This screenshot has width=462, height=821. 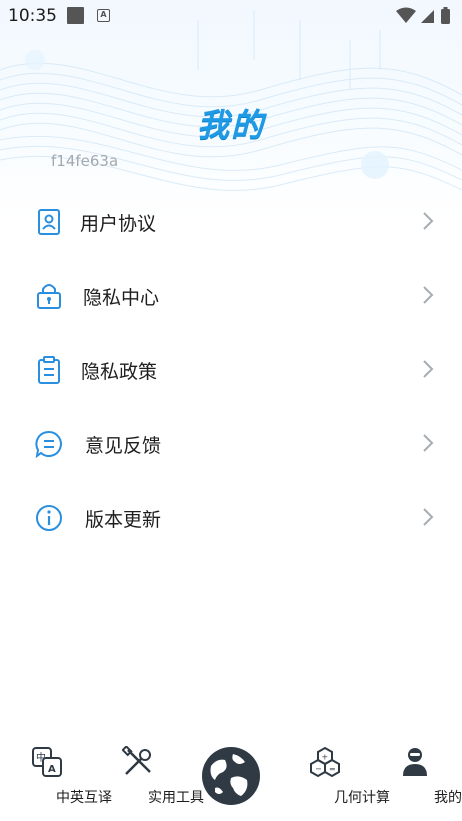 I want to click on user-id: f14fe63a, so click(x=85, y=161).